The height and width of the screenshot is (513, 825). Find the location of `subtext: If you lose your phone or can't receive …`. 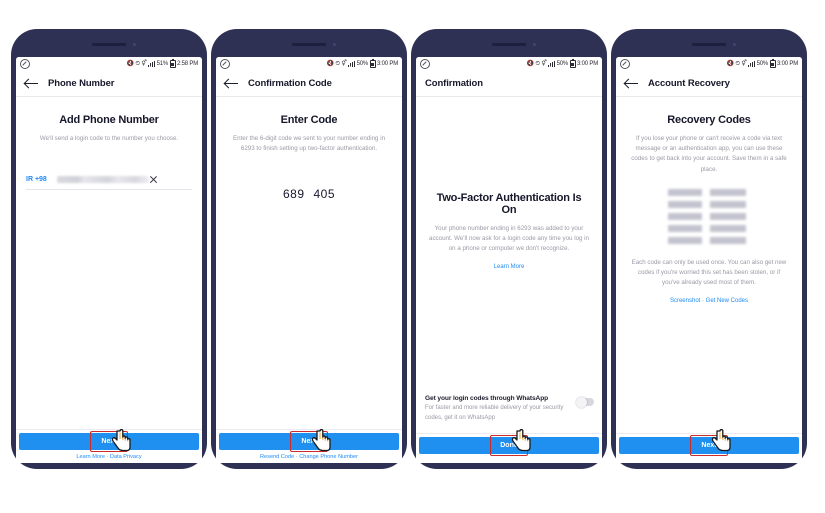

subtext: If you lose your phone or can't receive … is located at coordinates (709, 154).